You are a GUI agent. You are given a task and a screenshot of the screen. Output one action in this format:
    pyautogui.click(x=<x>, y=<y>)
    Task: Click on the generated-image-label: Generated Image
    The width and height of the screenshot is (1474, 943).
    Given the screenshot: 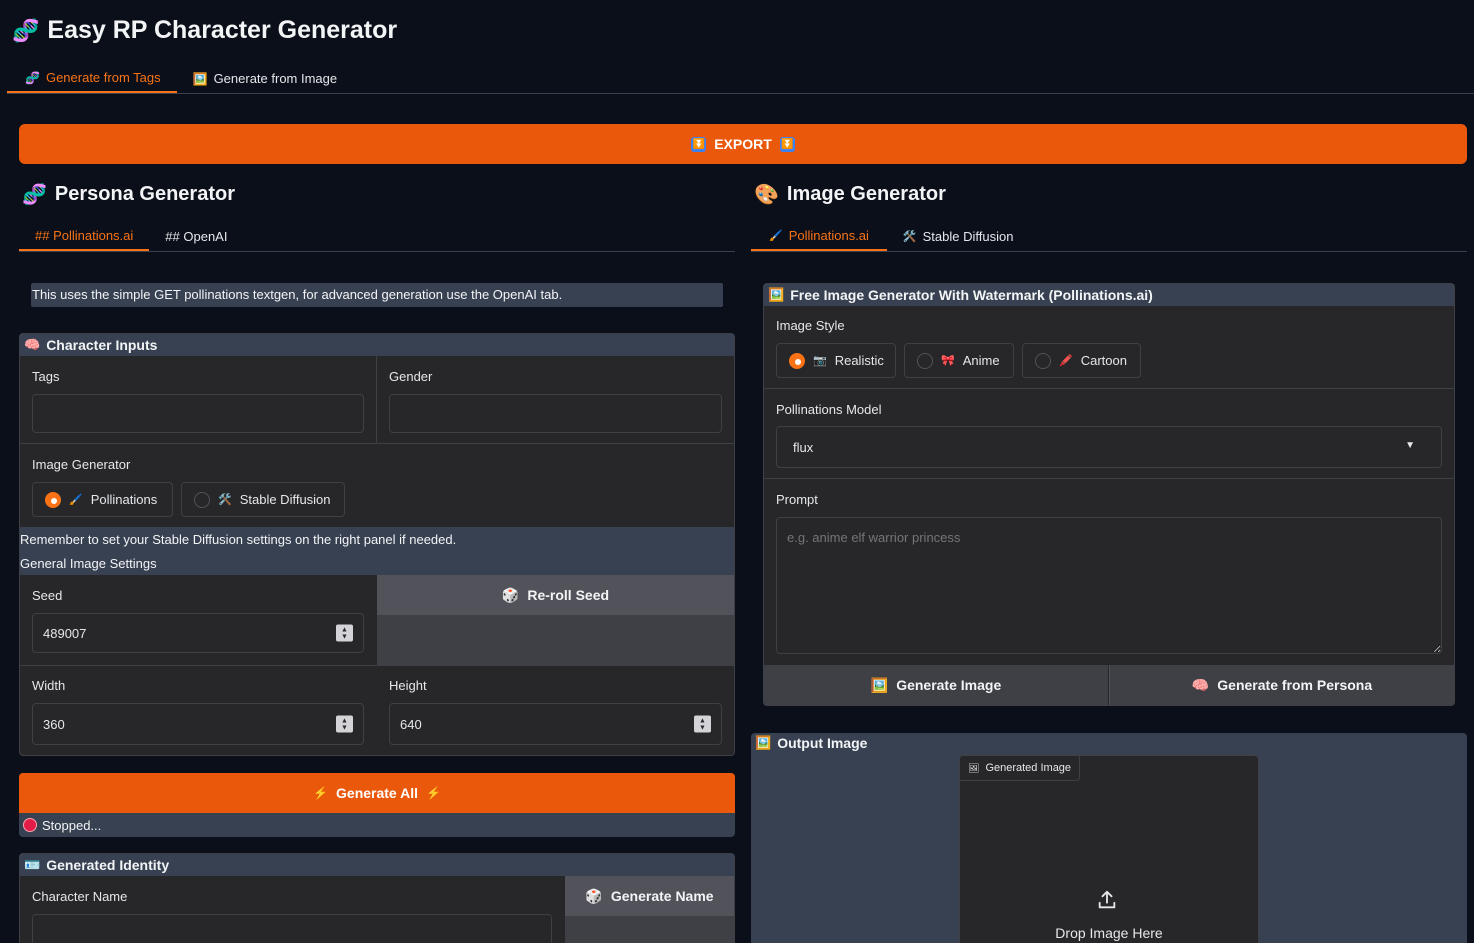 What is the action you would take?
    pyautogui.click(x=1028, y=768)
    